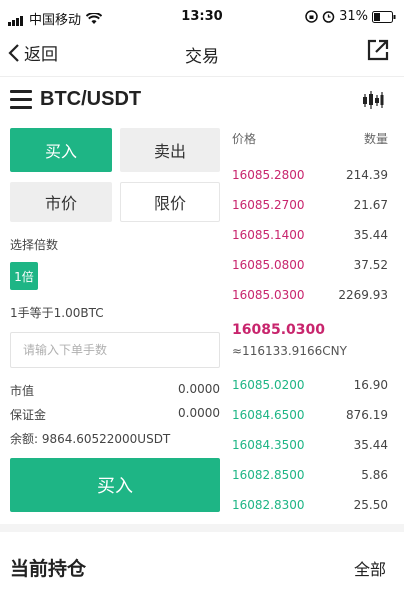 The image size is (404, 591). I want to click on margin-value: 0.0000, so click(199, 413).